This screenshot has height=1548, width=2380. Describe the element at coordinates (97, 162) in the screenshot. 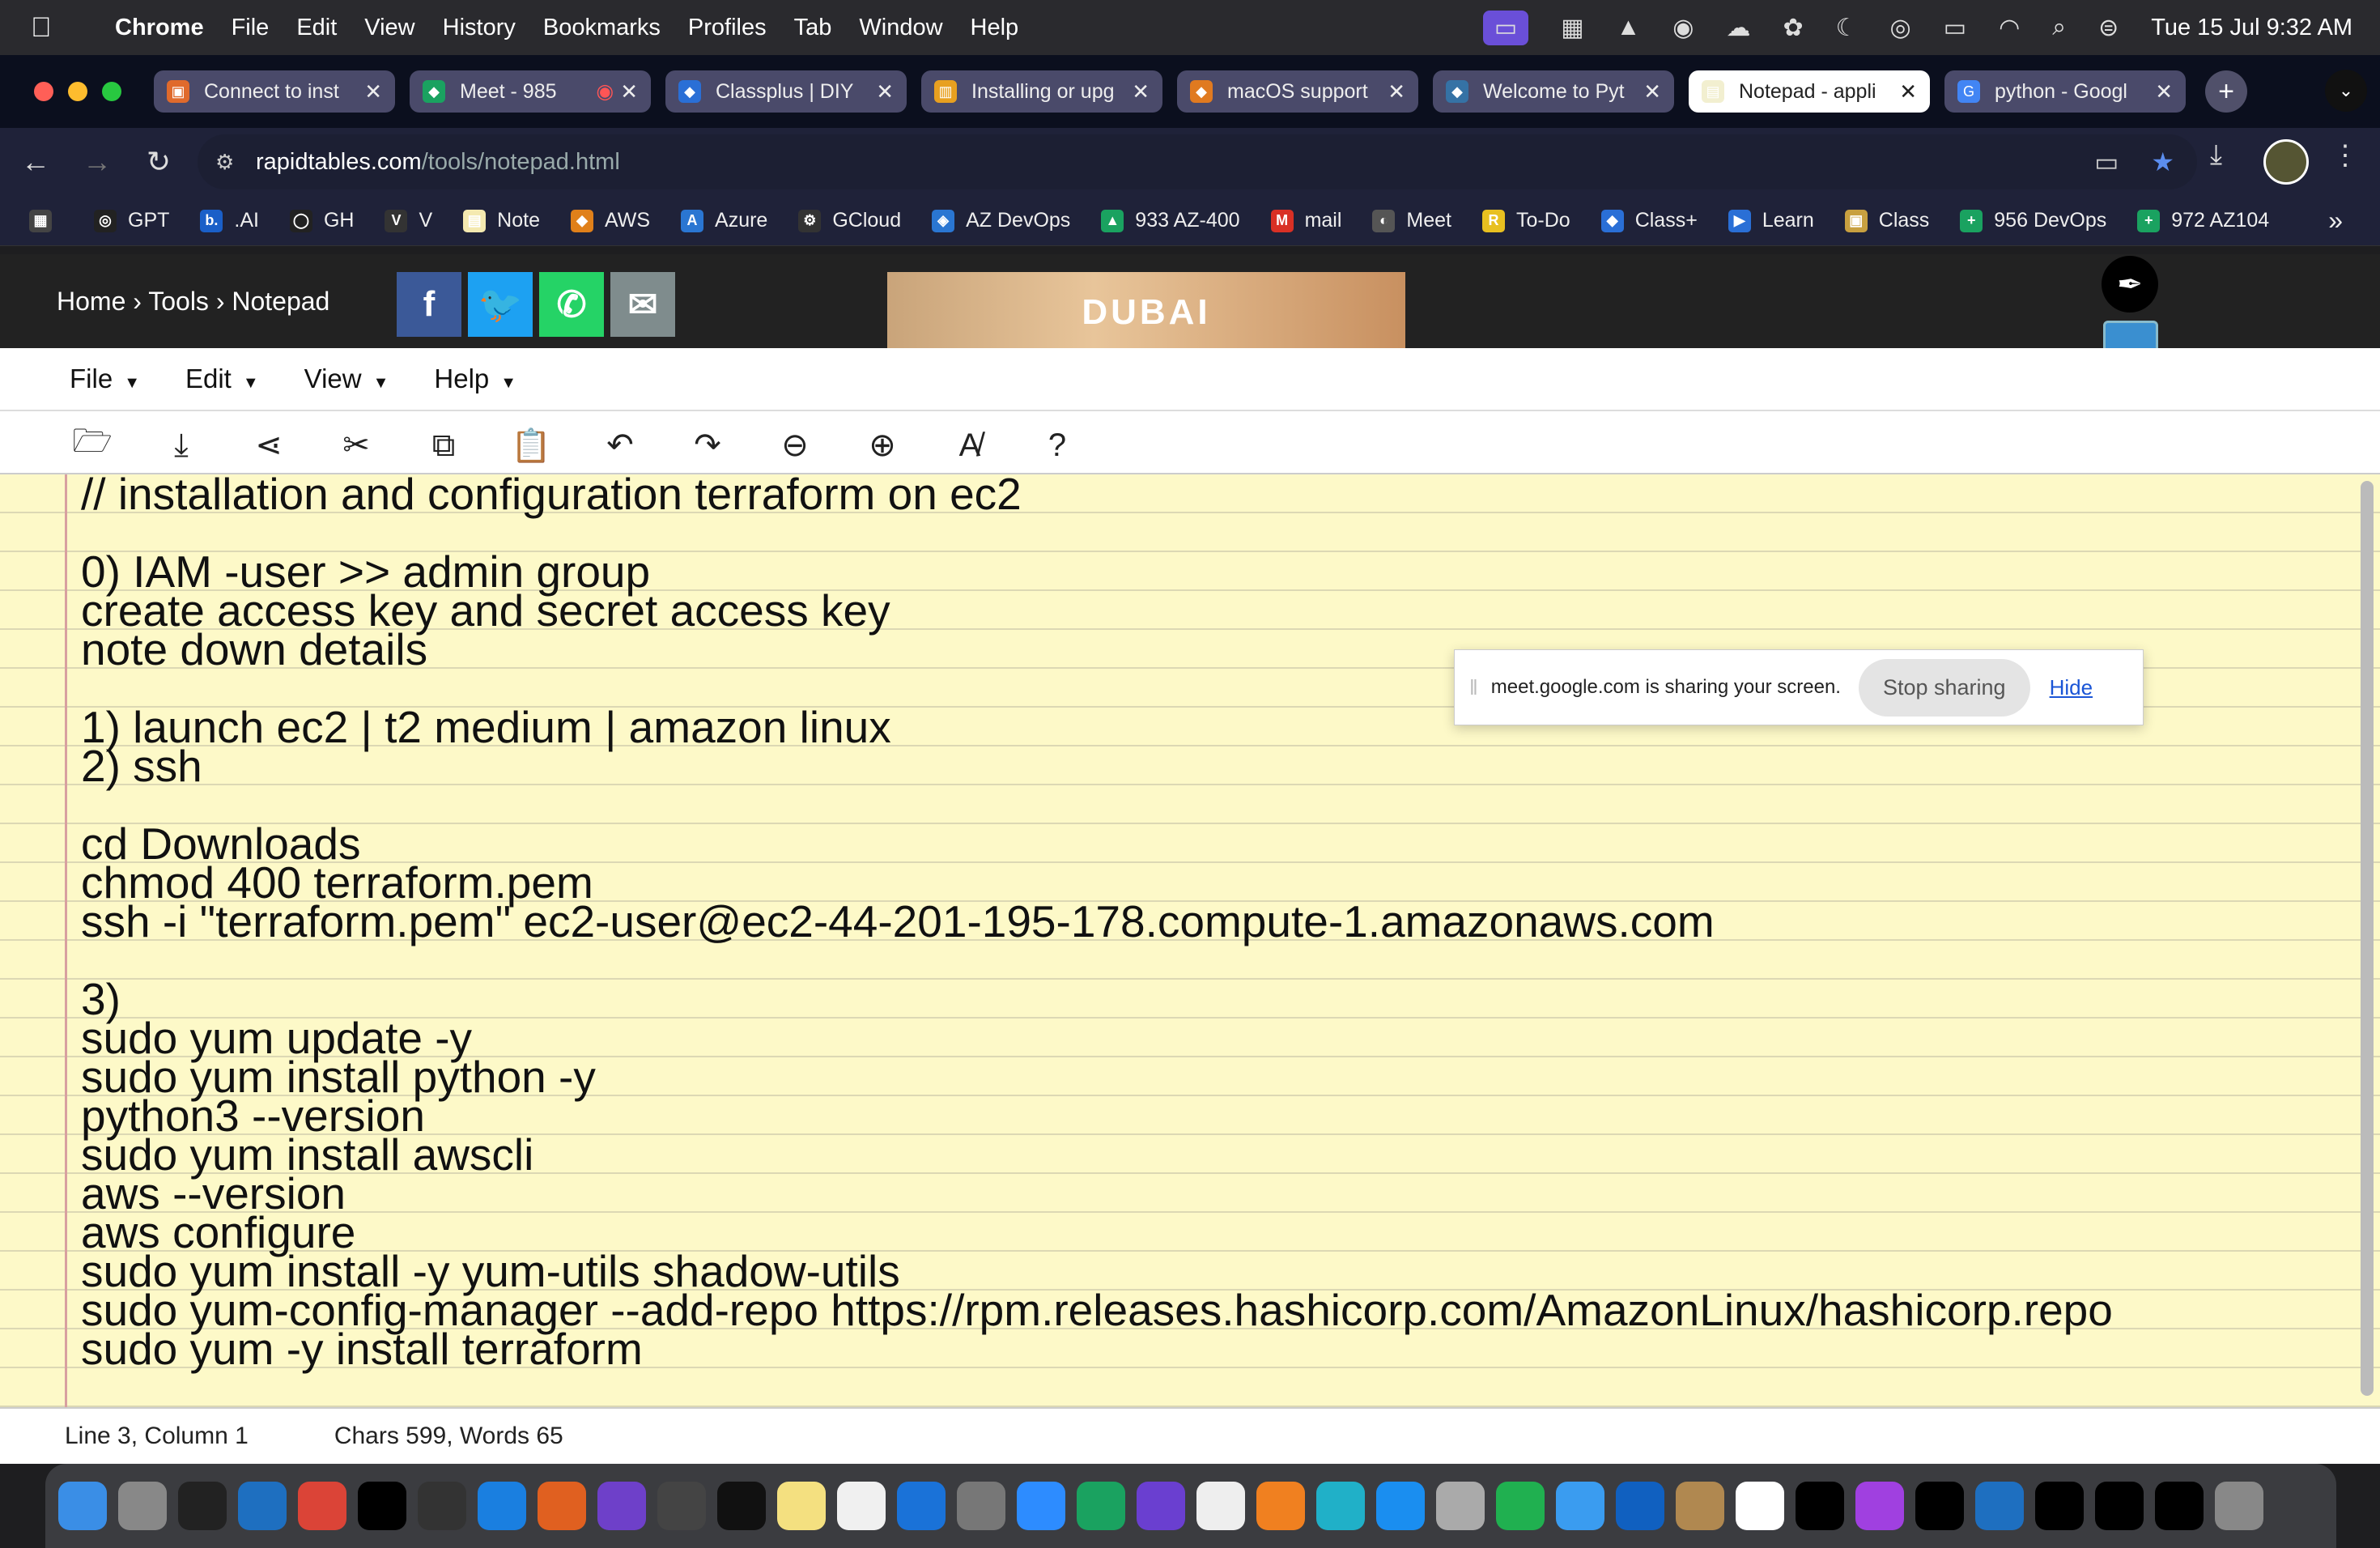

I see `forward-button: →` at that location.